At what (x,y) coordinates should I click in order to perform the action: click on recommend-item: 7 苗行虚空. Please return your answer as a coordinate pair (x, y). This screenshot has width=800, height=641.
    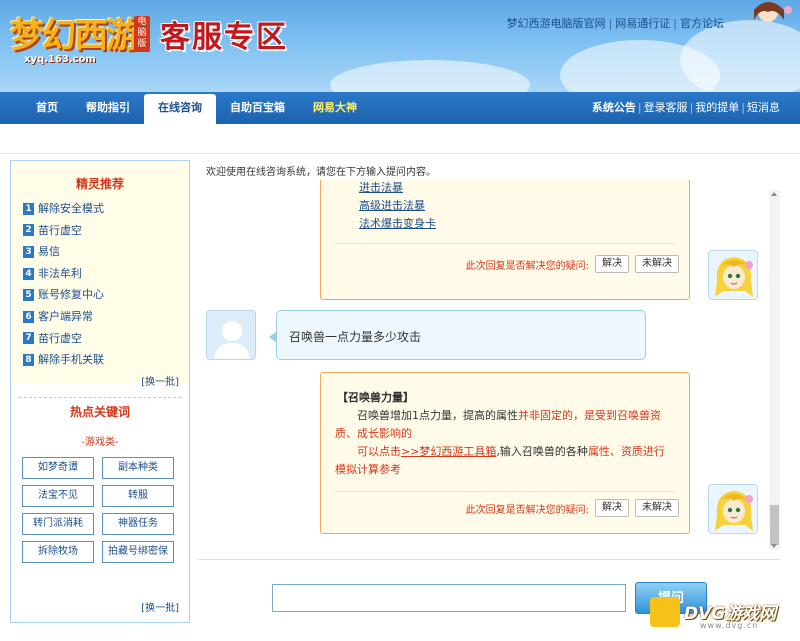
    Looking at the image, I should click on (101, 339).